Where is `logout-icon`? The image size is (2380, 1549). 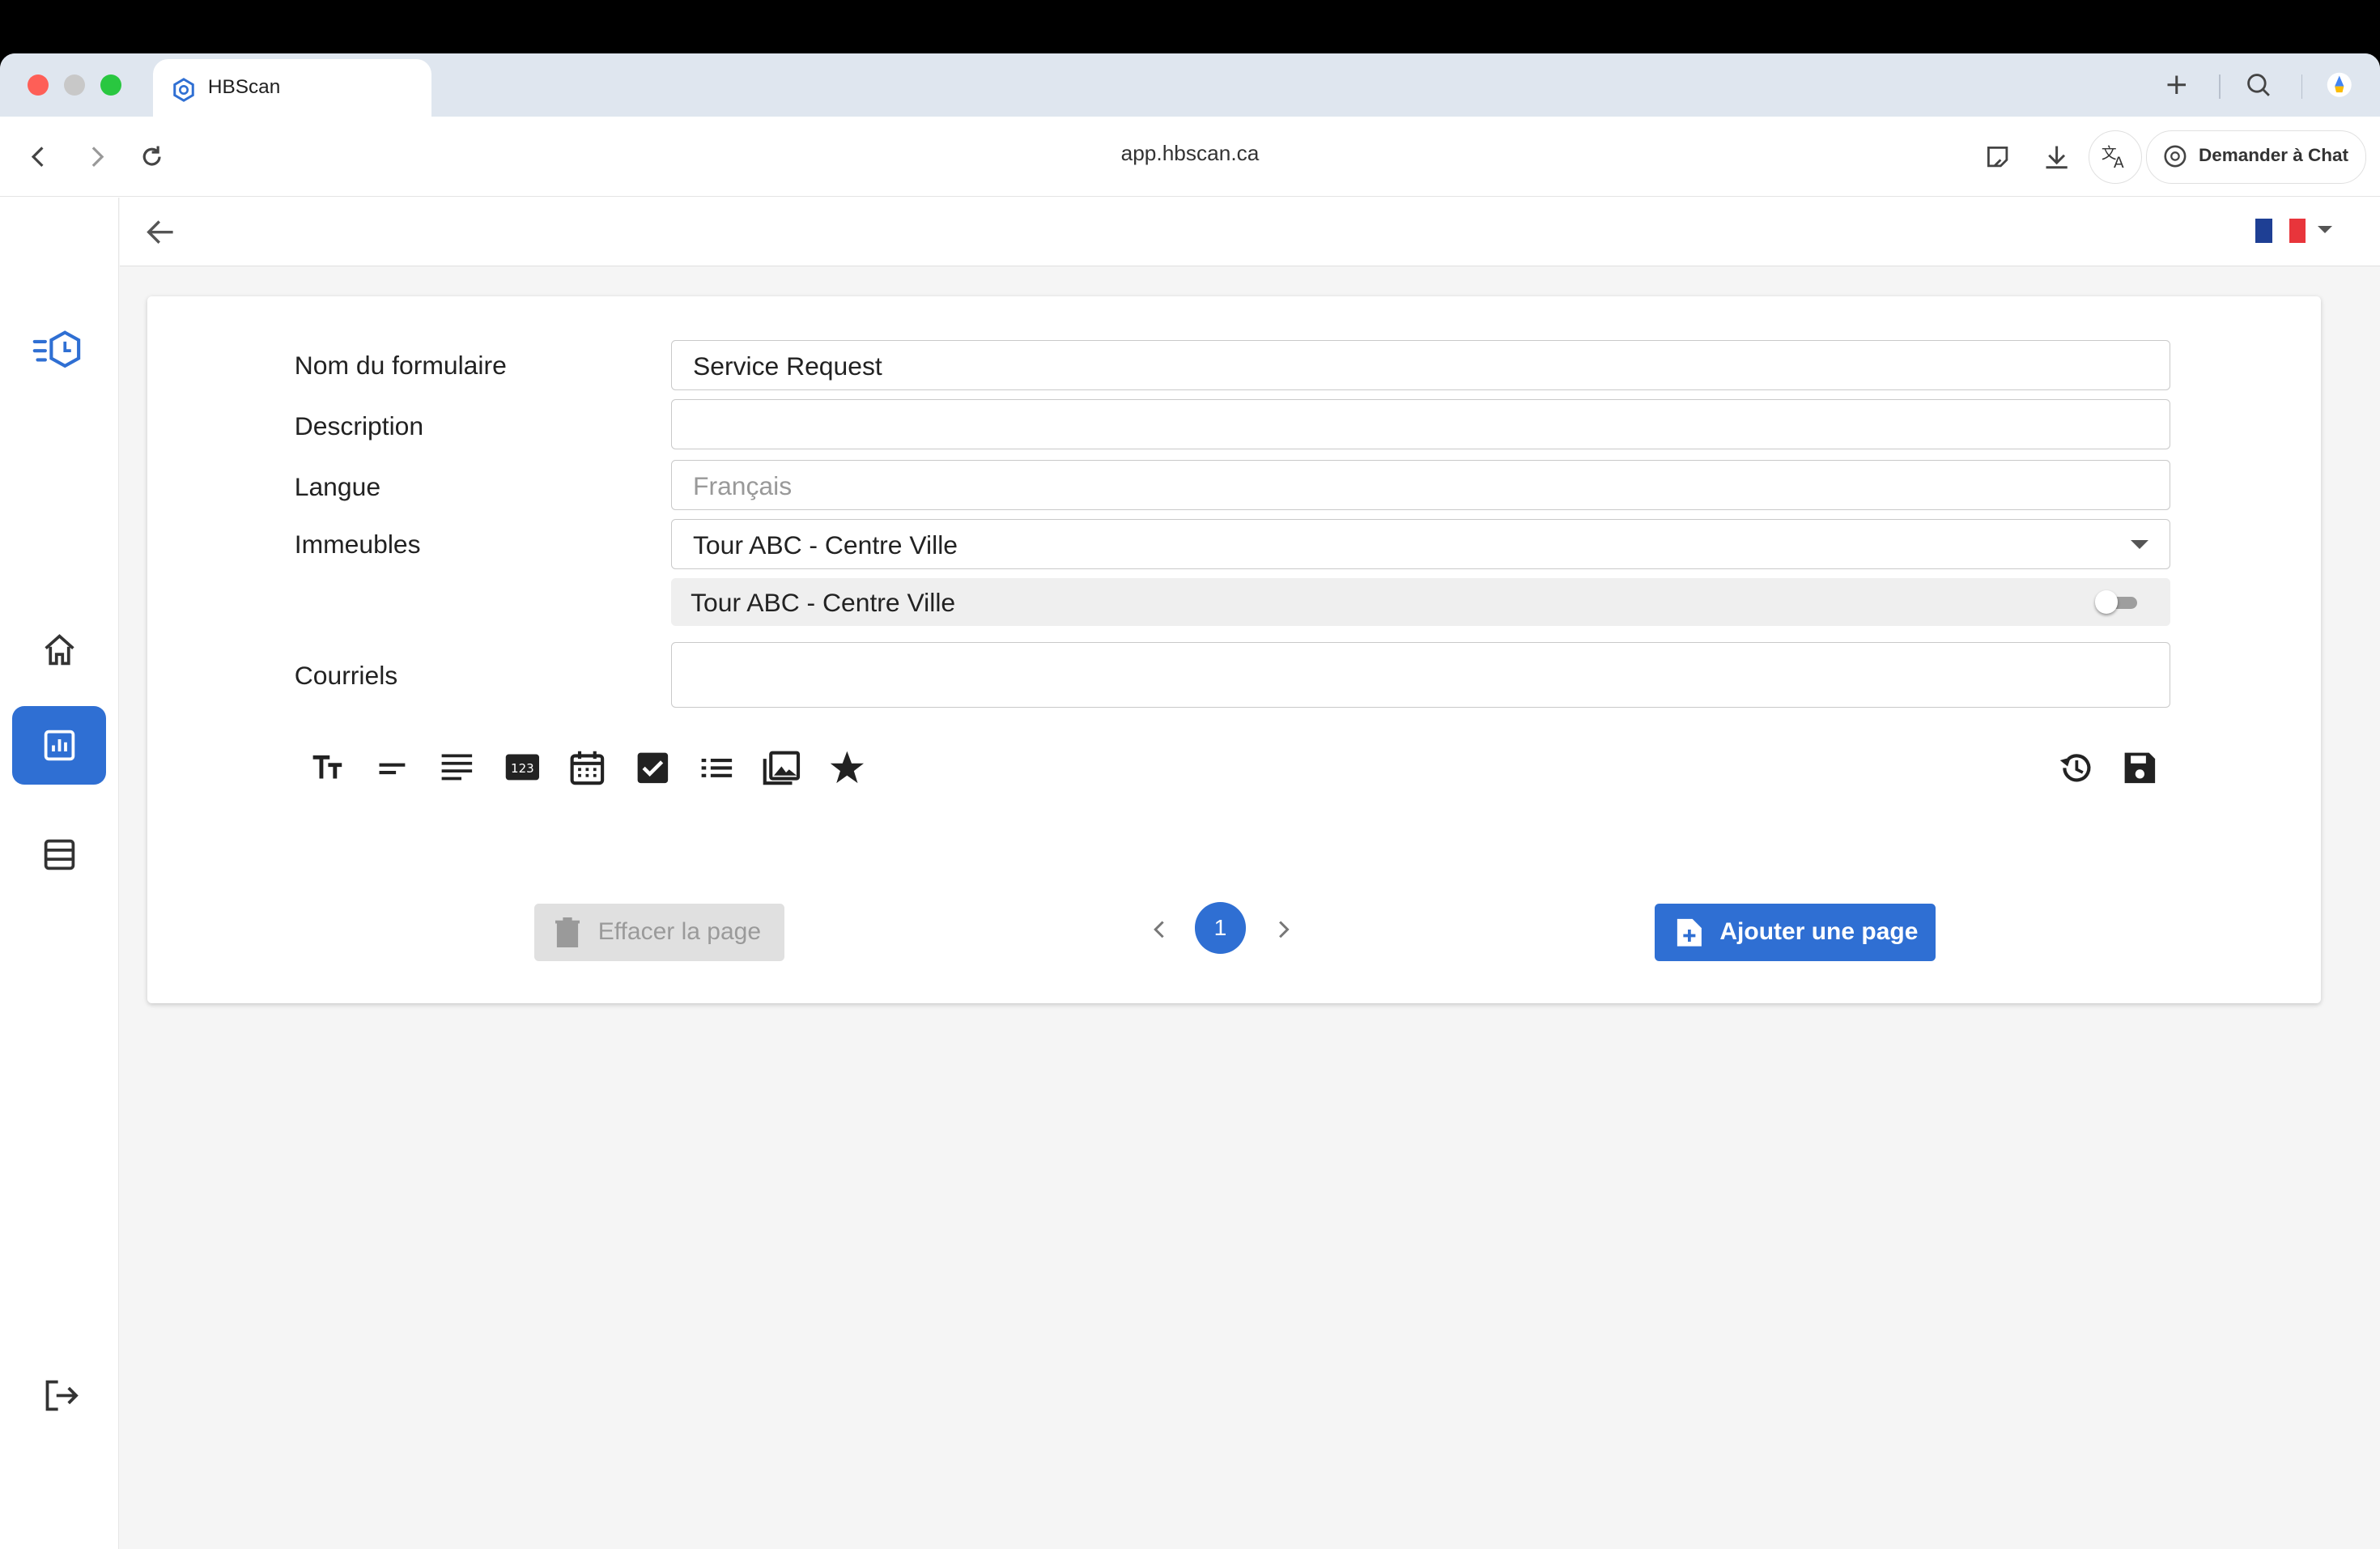 logout-icon is located at coordinates (62, 1396).